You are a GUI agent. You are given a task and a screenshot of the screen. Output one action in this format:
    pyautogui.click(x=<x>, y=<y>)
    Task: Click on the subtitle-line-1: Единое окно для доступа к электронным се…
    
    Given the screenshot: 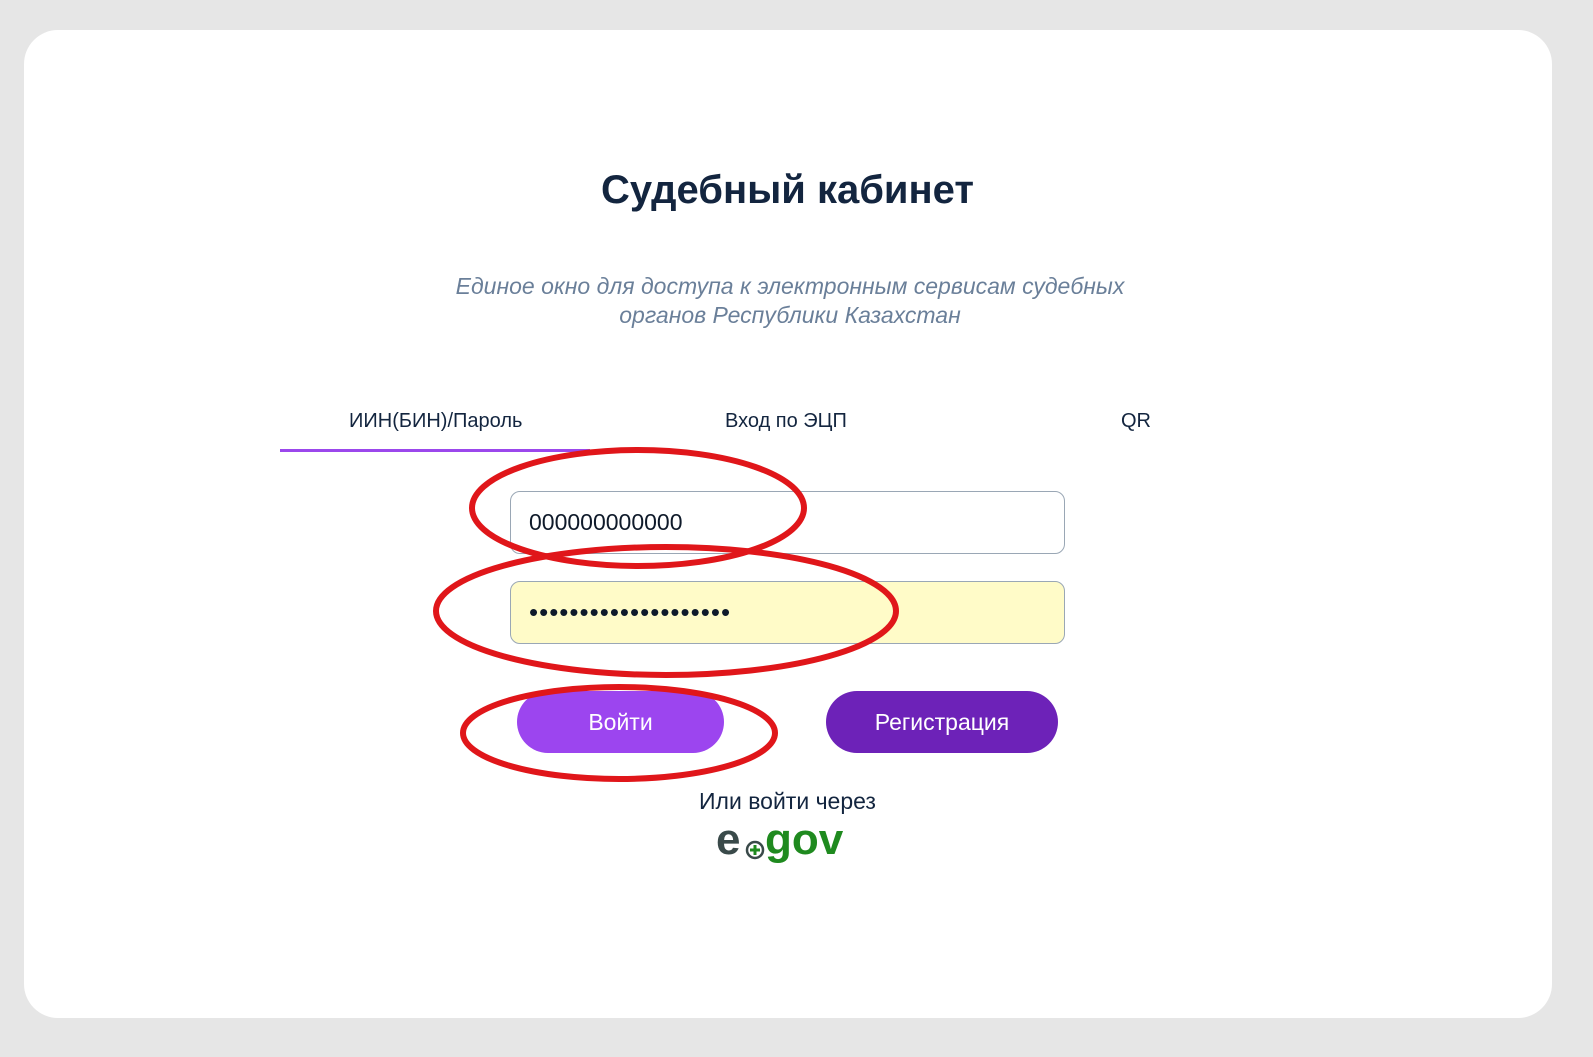 What is the action you would take?
    pyautogui.click(x=790, y=286)
    